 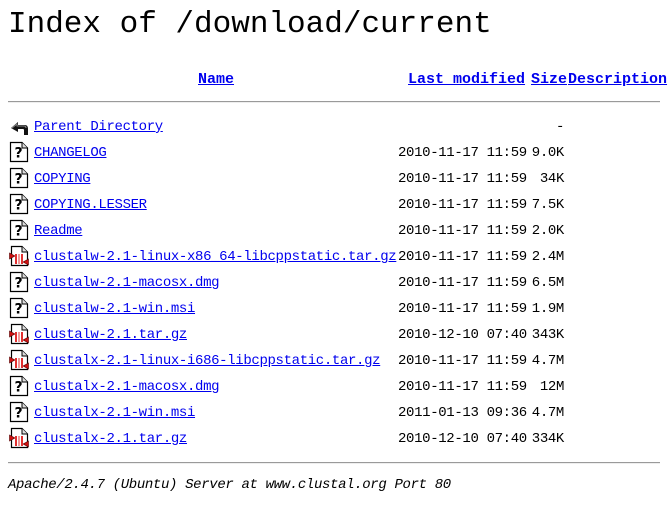 What do you see at coordinates (250, 24) in the screenshot?
I see `page-title: Index of /download/current` at bounding box center [250, 24].